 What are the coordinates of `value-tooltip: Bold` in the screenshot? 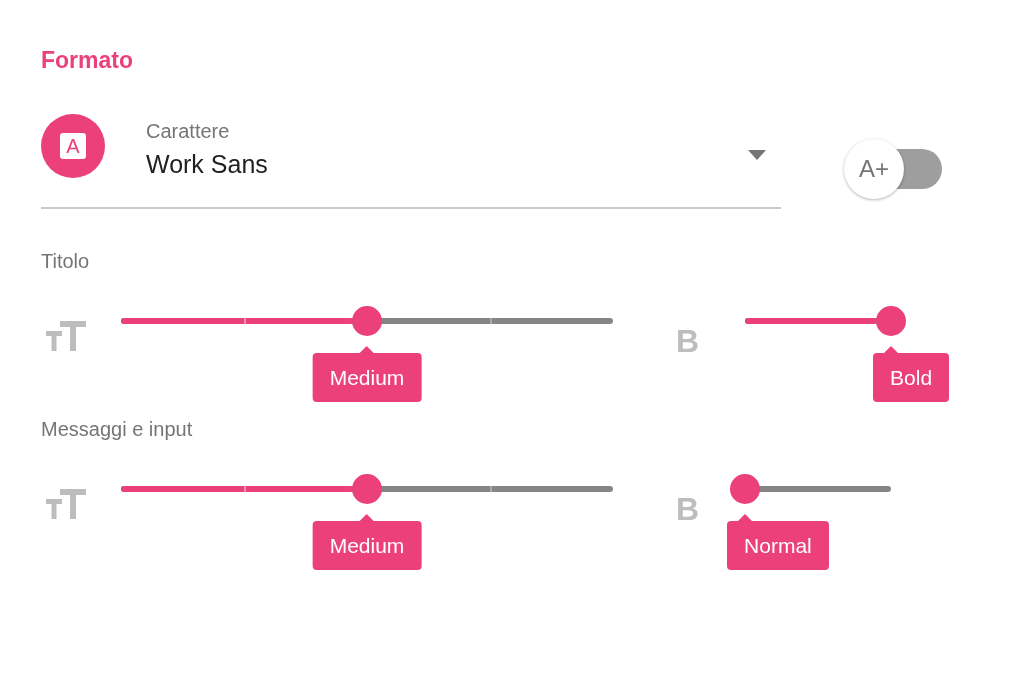 It's located at (911, 374).